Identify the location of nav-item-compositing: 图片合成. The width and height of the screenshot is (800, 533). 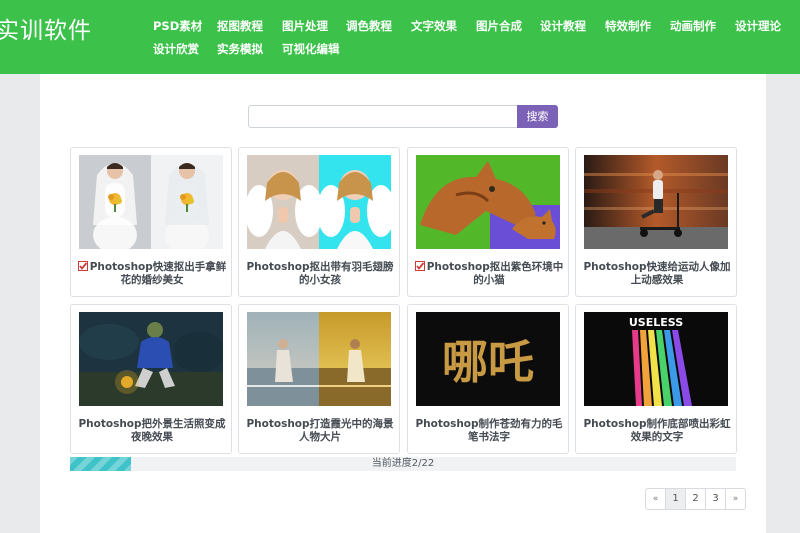
(499, 26).